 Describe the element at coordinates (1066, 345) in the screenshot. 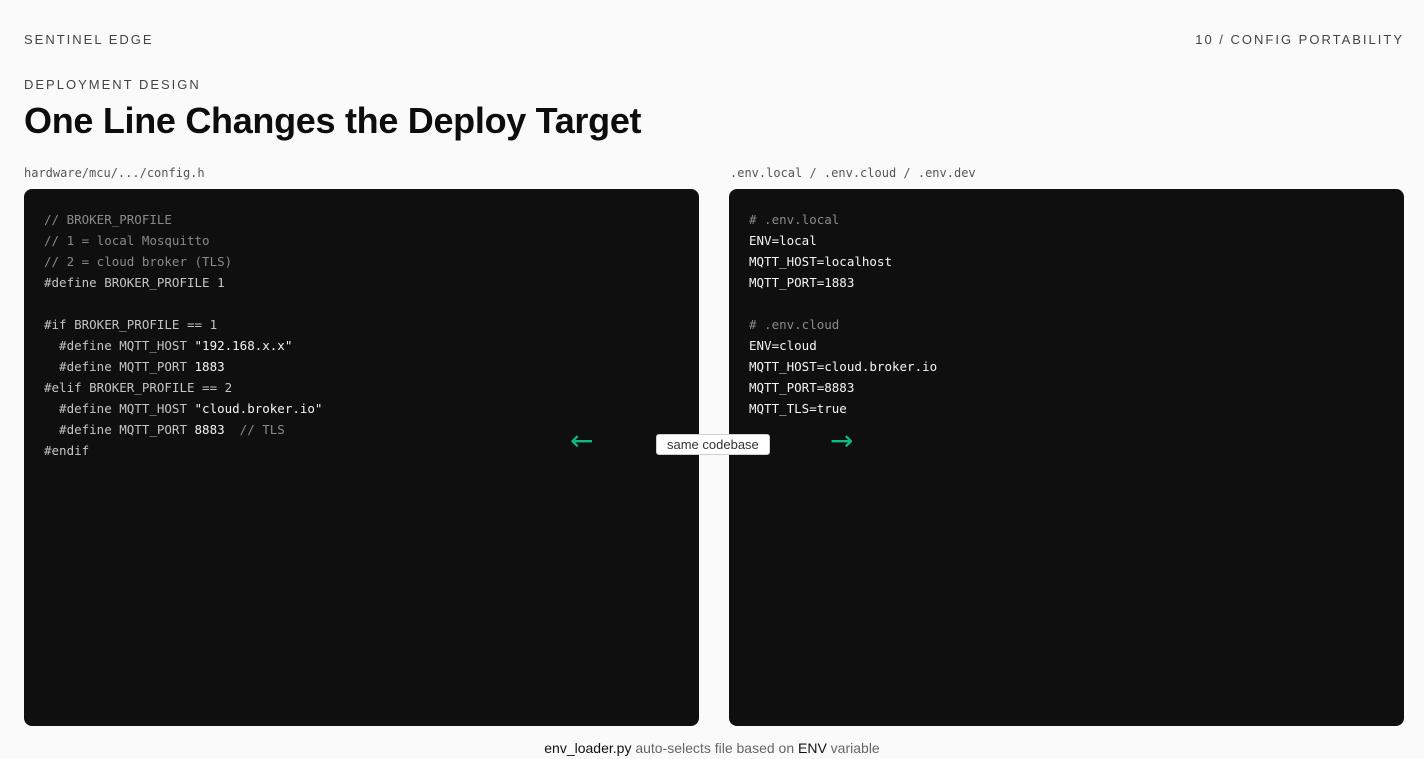

I see `code-line: ENV=cloud` at that location.